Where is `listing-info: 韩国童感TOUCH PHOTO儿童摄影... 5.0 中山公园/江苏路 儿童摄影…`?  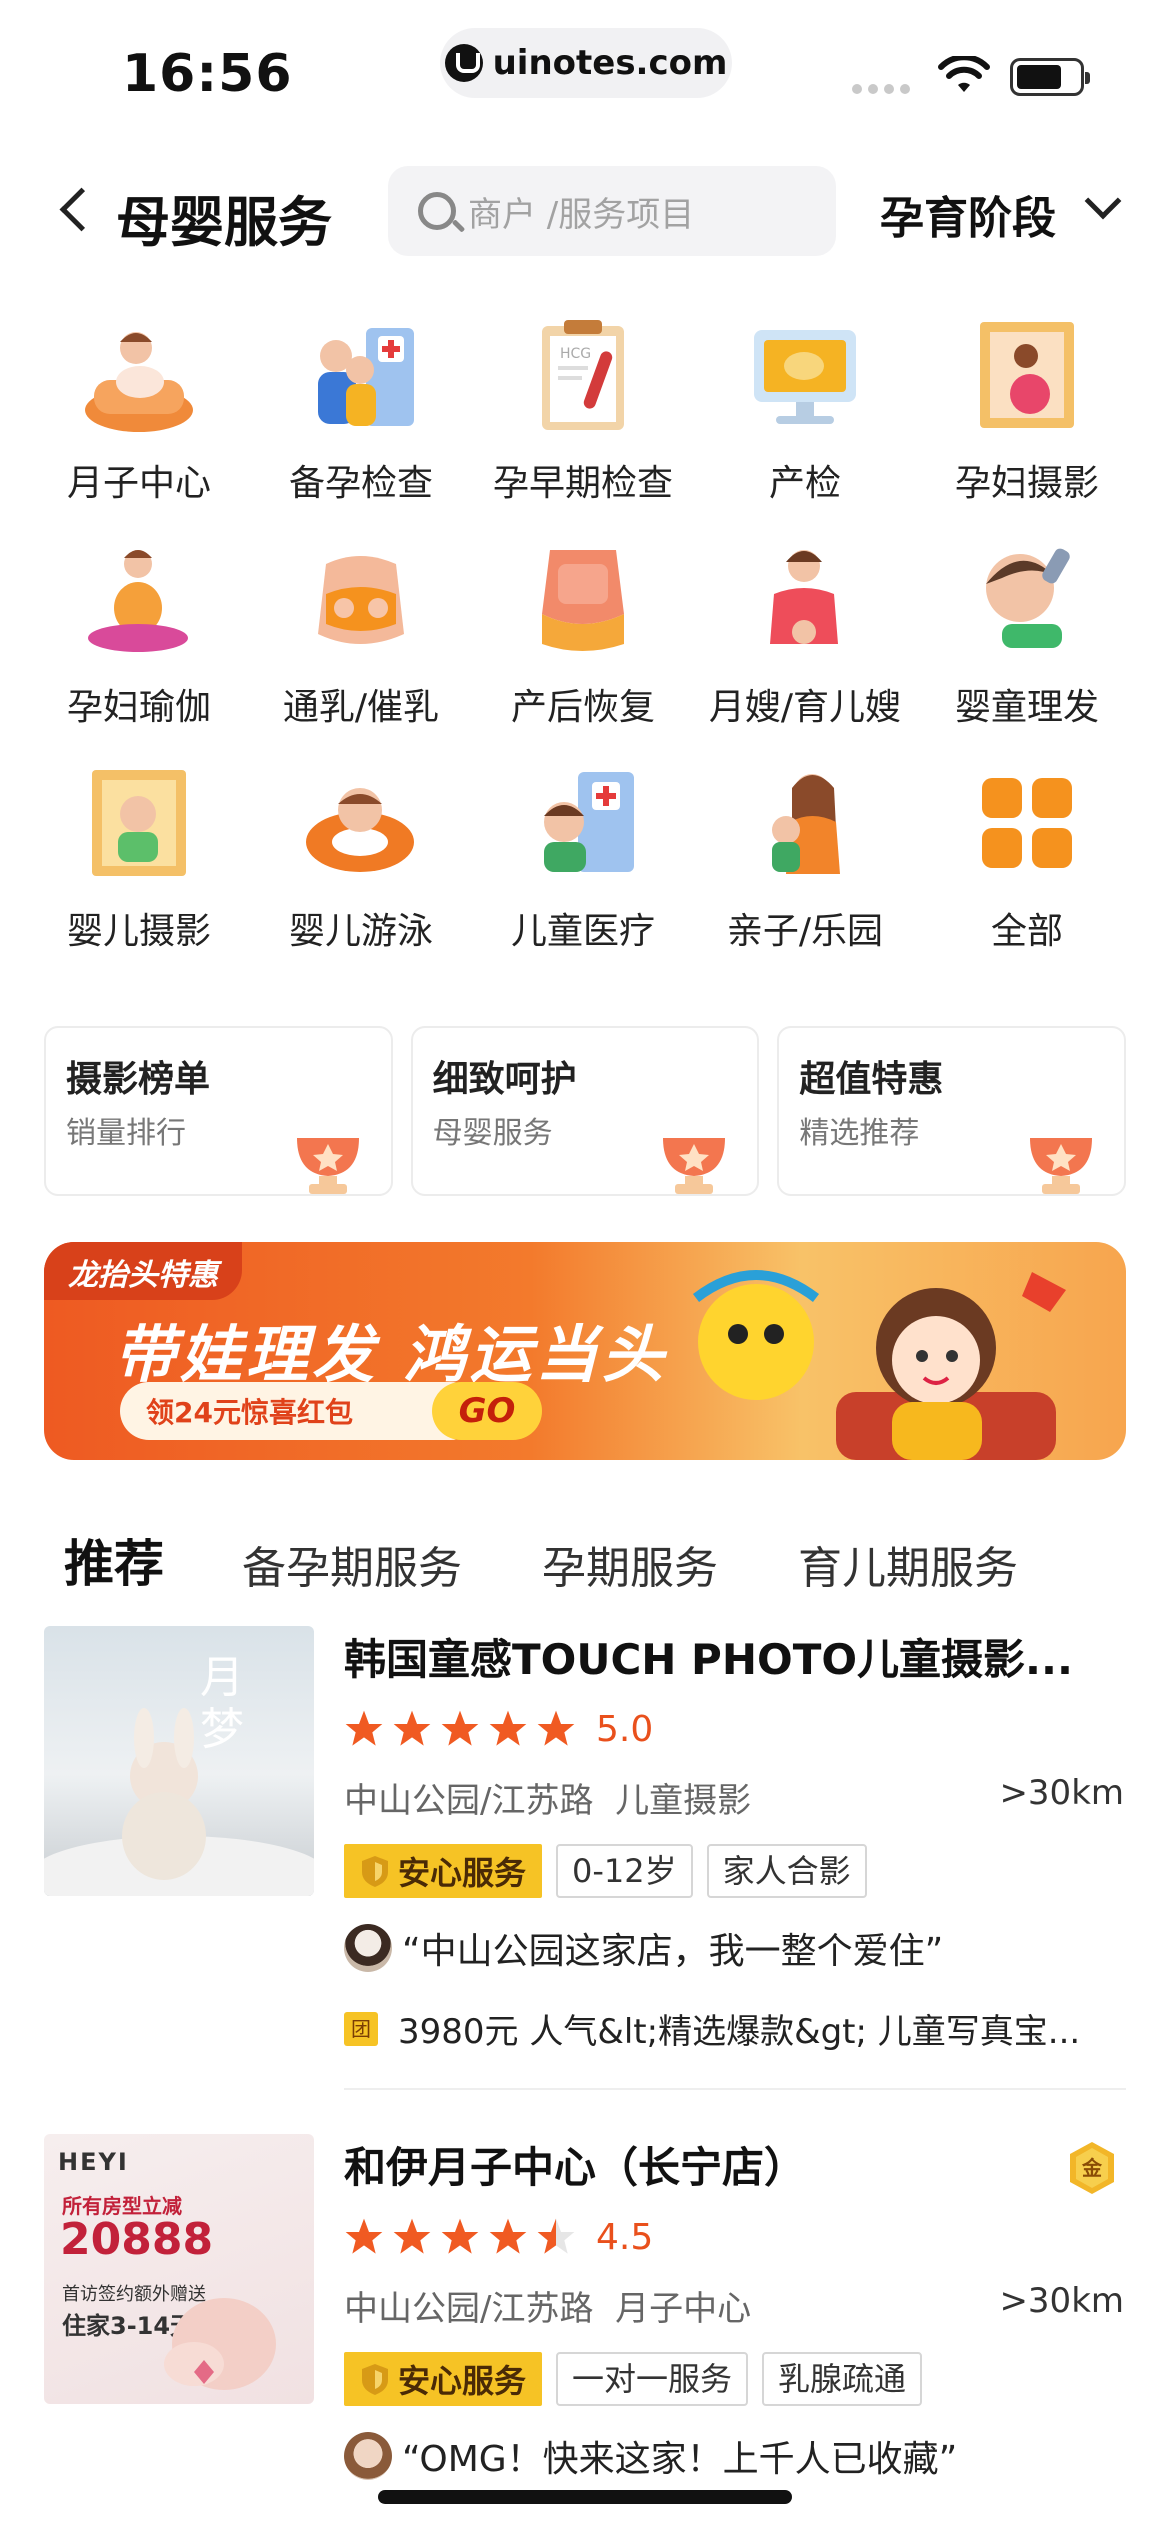 listing-info: 韩国童感TOUCH PHOTO儿童摄影... 5.0 中山公园/江苏路 儿童摄影… is located at coordinates (735, 1839).